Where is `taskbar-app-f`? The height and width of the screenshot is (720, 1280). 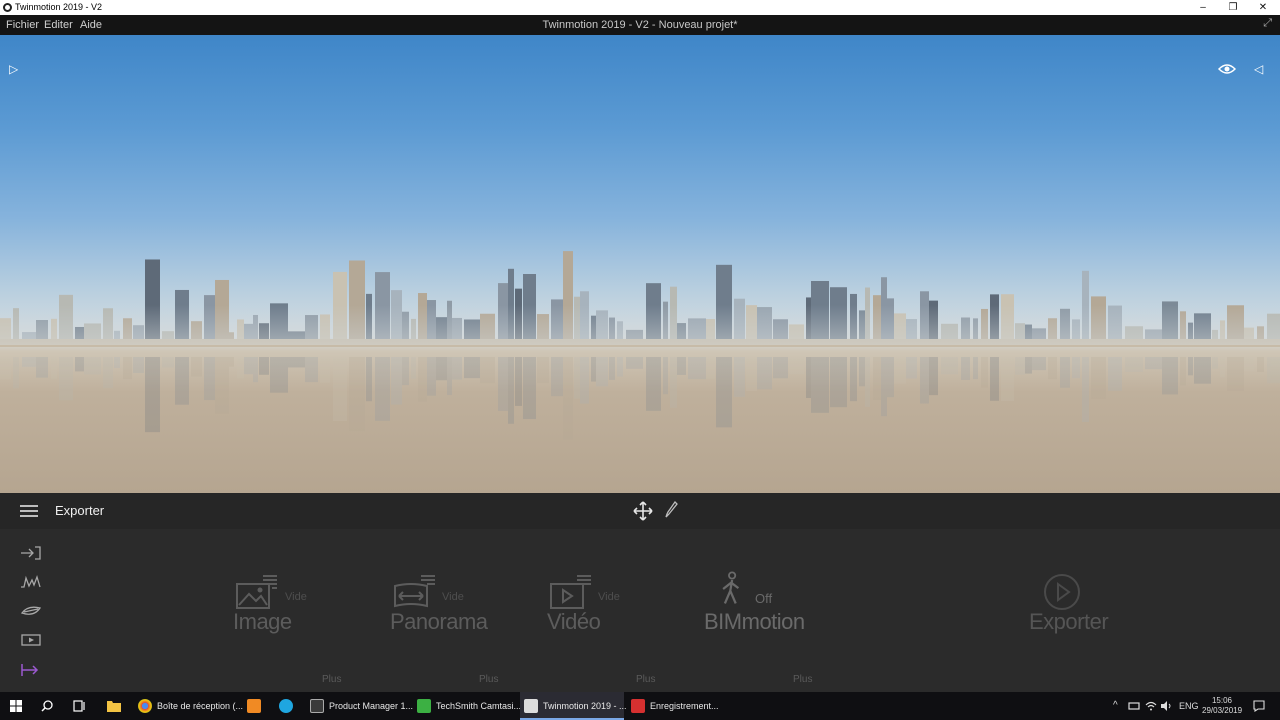 taskbar-app-f is located at coordinates (255, 706).